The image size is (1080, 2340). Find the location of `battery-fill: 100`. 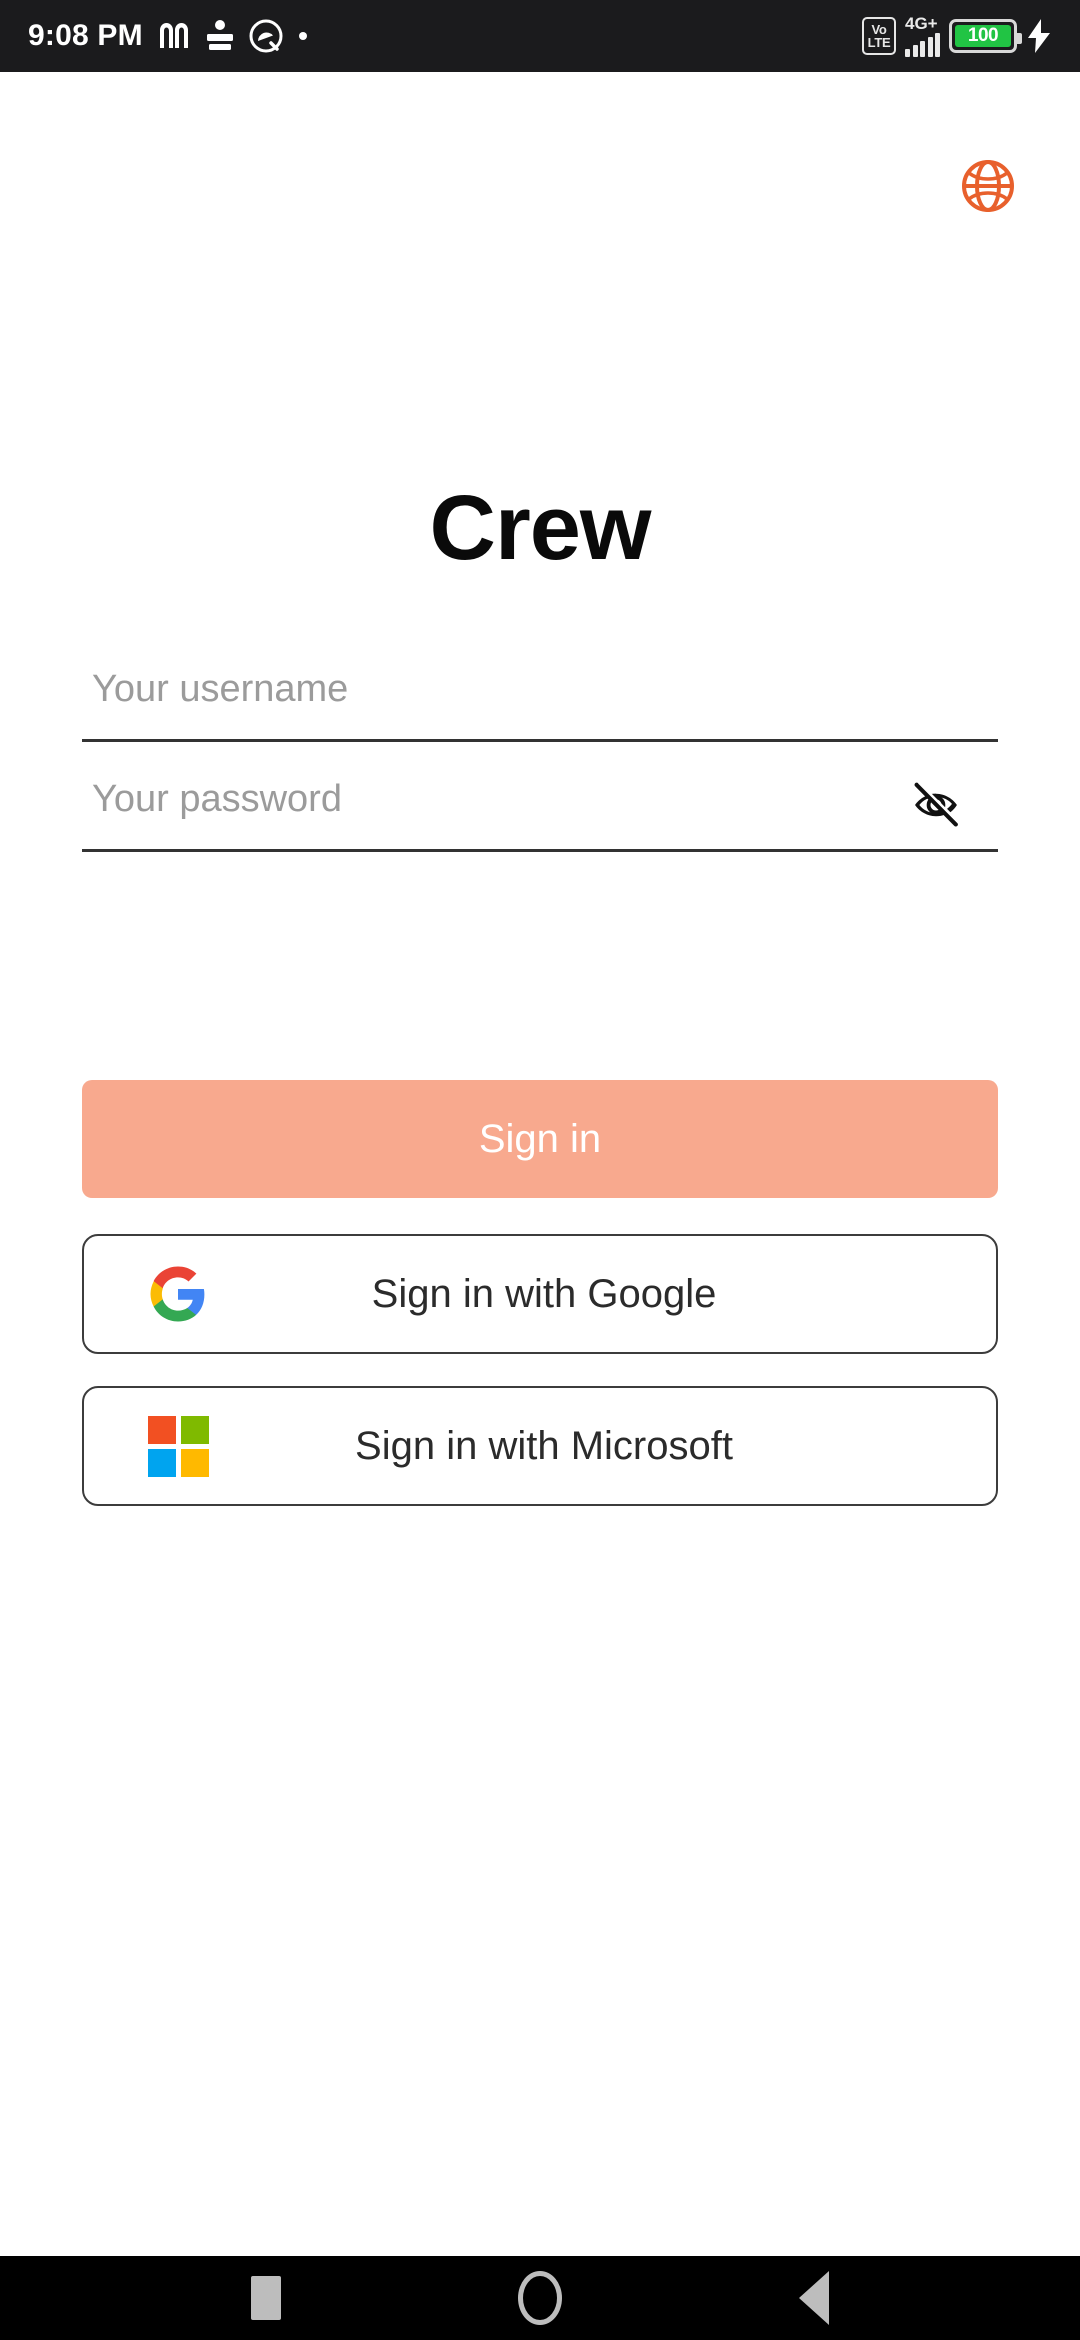

battery-fill: 100 is located at coordinates (983, 36).